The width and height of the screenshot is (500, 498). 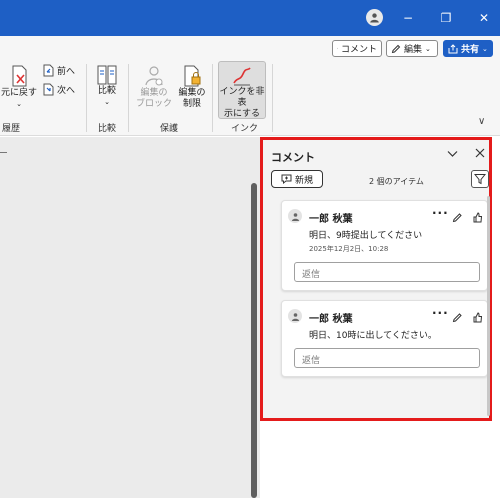 What do you see at coordinates (446, 18) in the screenshot?
I see `restore-icon: ❐` at bounding box center [446, 18].